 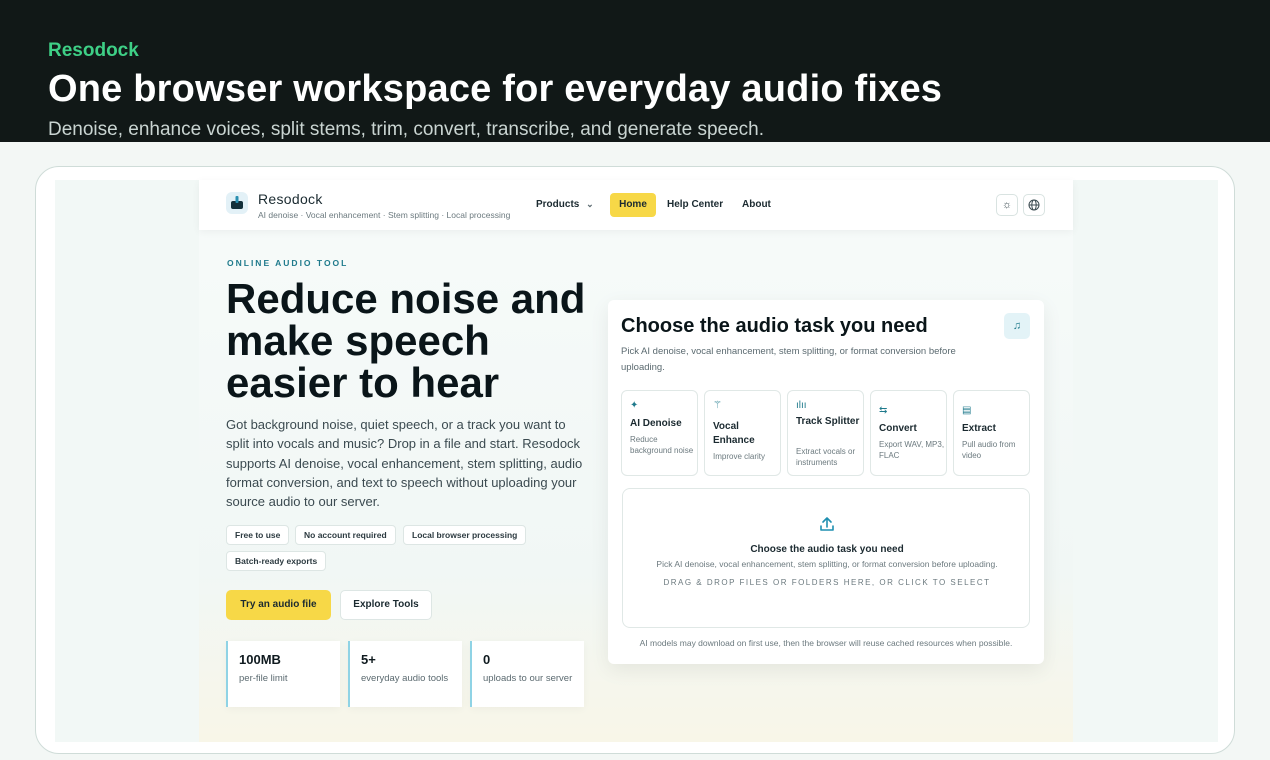 What do you see at coordinates (278, 605) in the screenshot?
I see `try-audio-file-button: Try an audio file` at bounding box center [278, 605].